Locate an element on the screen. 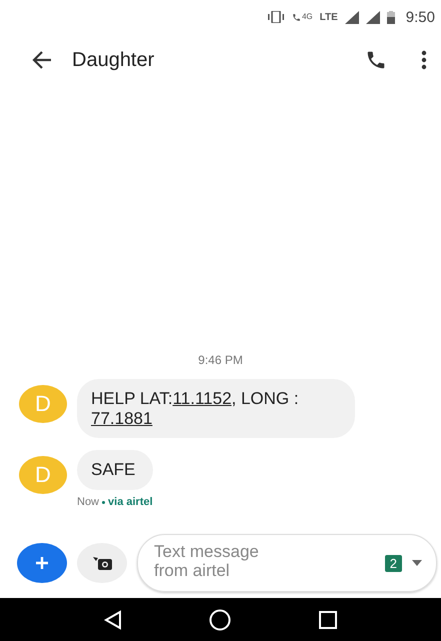 This screenshot has height=641, width=441. battery-icon is located at coordinates (390, 17).